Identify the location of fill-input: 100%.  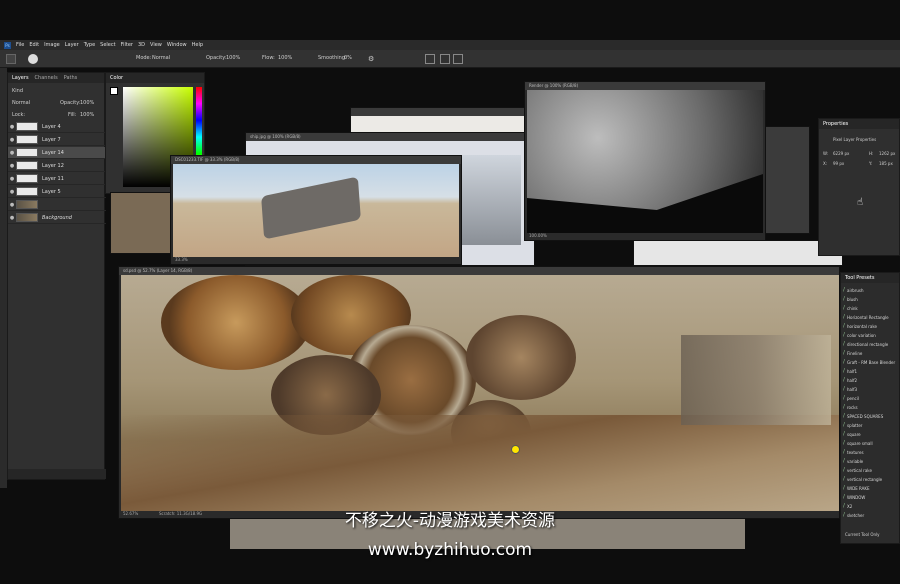
(87, 115).